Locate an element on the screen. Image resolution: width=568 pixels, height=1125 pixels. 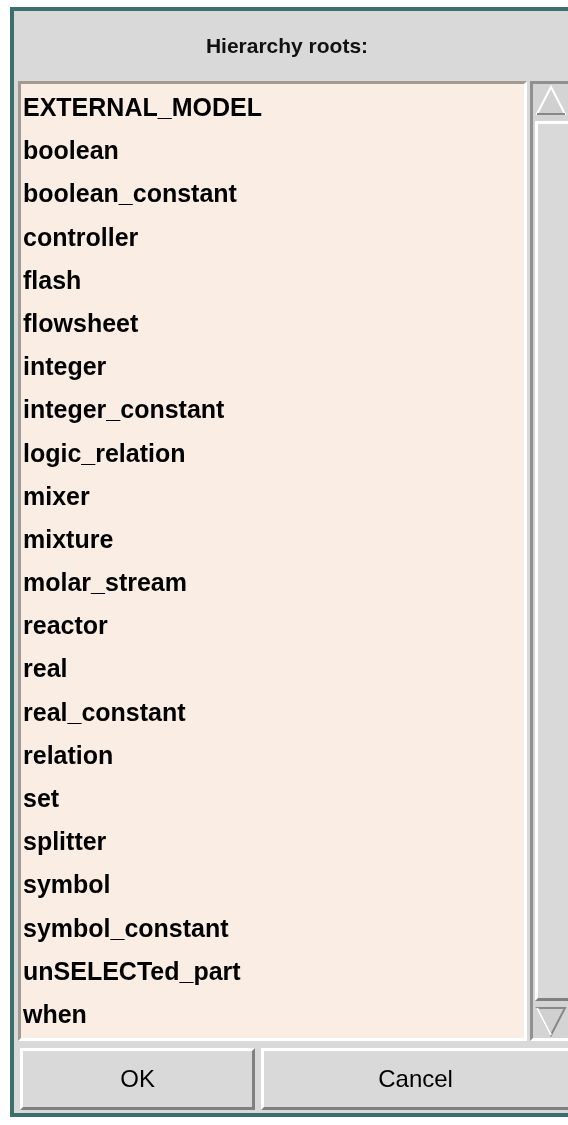
list-item: controller is located at coordinates (81, 237).